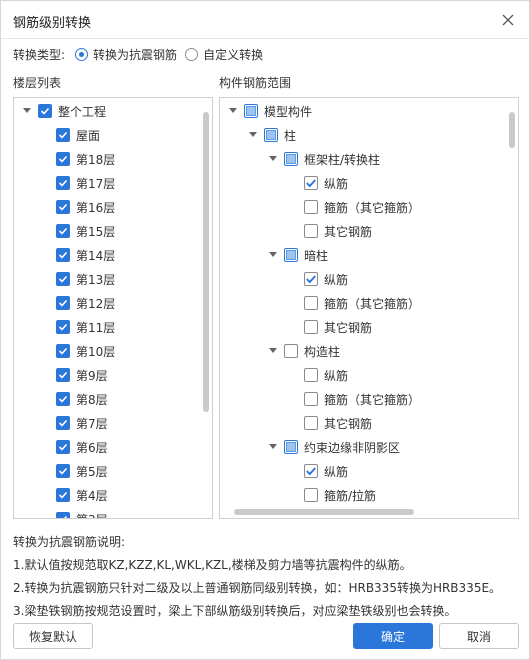 The image size is (530, 660). Describe the element at coordinates (322, 351) in the screenshot. I see `tree-item-label: 构造柱` at that location.